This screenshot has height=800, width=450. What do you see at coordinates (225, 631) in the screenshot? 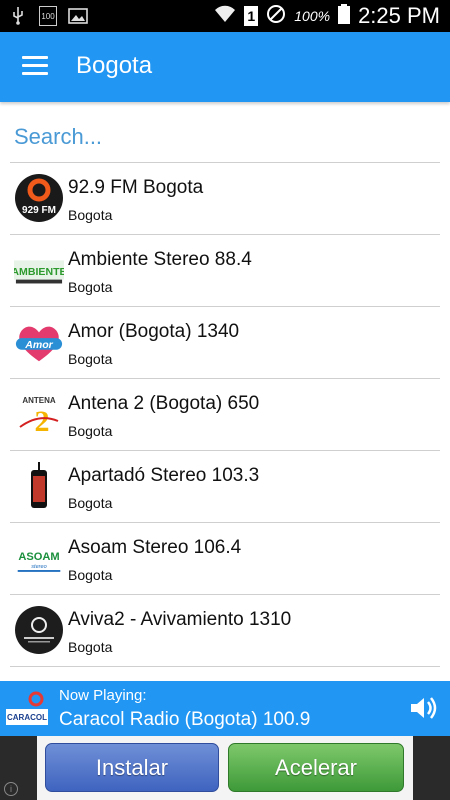
I see `list-item: Aviva2 - Avivamiento 1310 Bogota` at bounding box center [225, 631].